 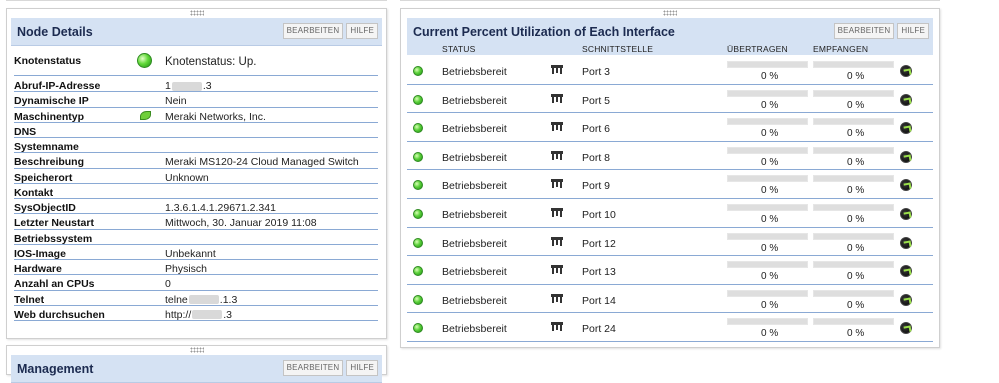 What do you see at coordinates (840, 49) in the screenshot?
I see `column-receive: EMPFANGEN` at bounding box center [840, 49].